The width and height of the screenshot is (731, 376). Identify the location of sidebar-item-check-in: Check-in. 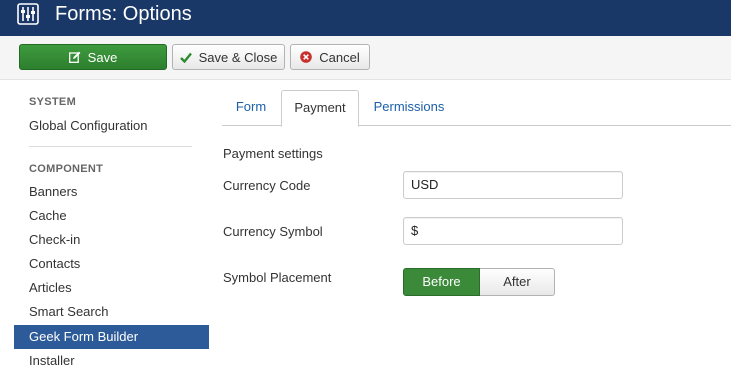
(111, 240).